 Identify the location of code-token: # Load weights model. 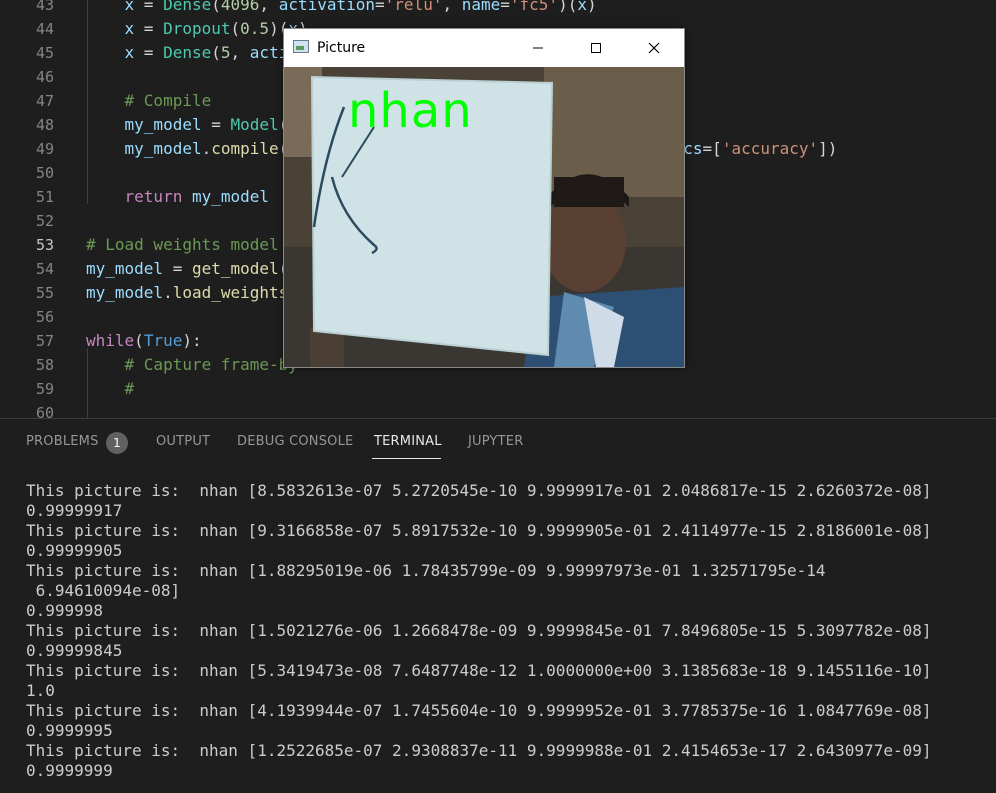
(182, 244).